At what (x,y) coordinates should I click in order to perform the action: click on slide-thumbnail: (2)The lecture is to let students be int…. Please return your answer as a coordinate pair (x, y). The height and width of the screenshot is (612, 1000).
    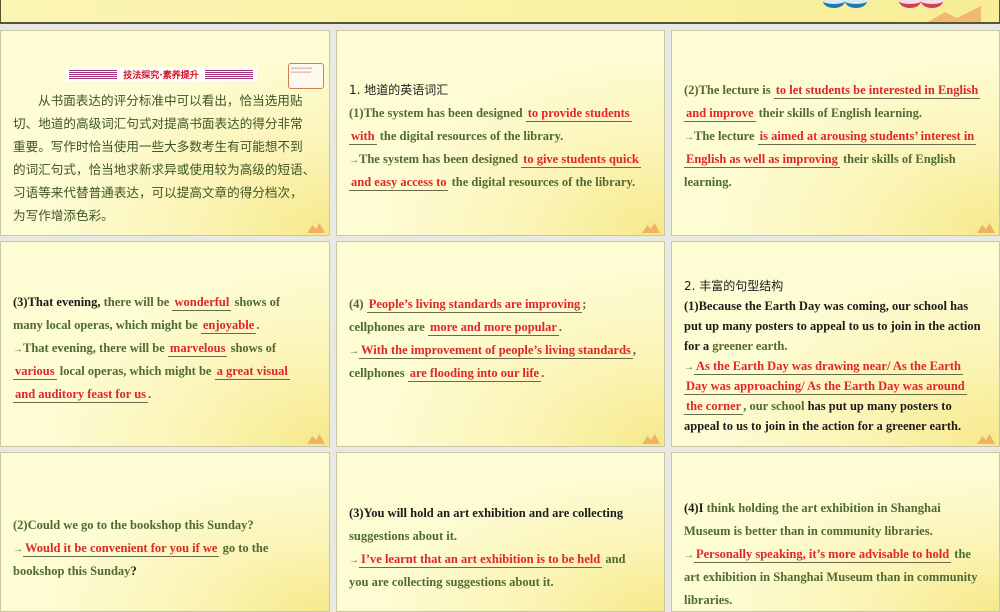
    Looking at the image, I should click on (835, 133).